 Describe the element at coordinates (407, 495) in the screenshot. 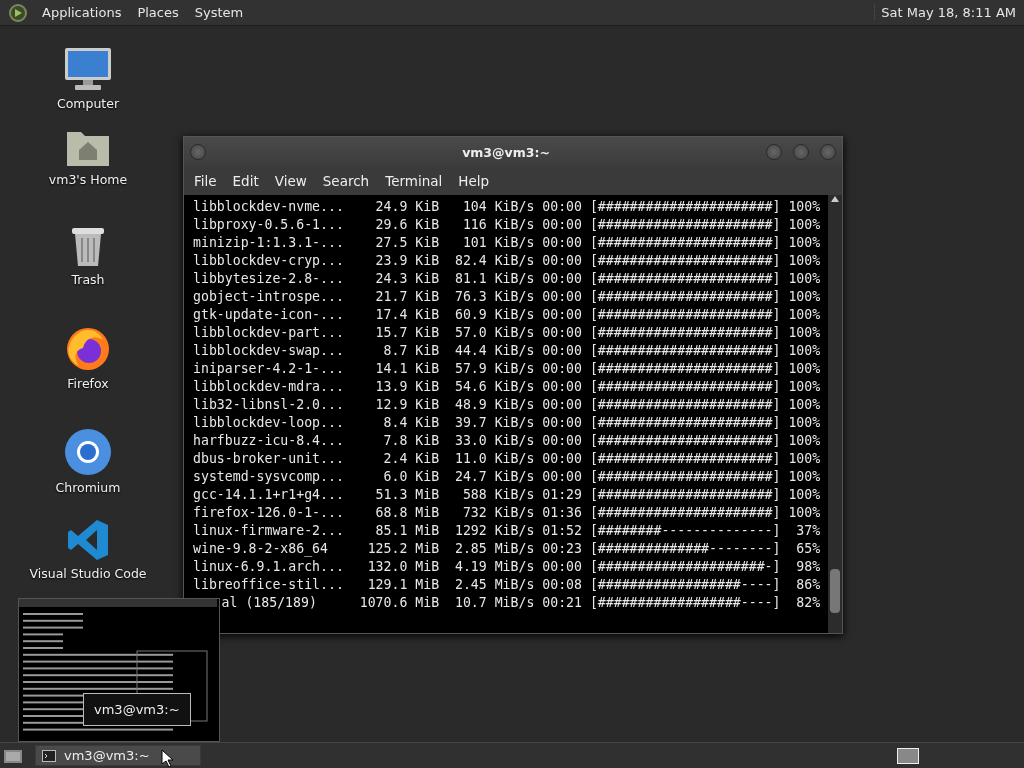

I see `package-size: 51.3 MiB` at that location.